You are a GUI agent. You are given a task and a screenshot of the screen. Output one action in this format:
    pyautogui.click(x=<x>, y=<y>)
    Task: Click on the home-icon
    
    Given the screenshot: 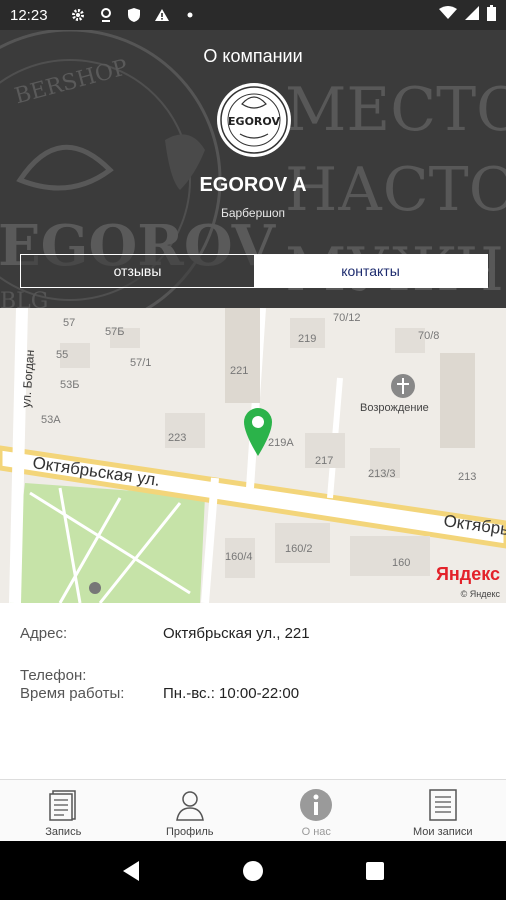 What is the action you would take?
    pyautogui.click(x=253, y=870)
    